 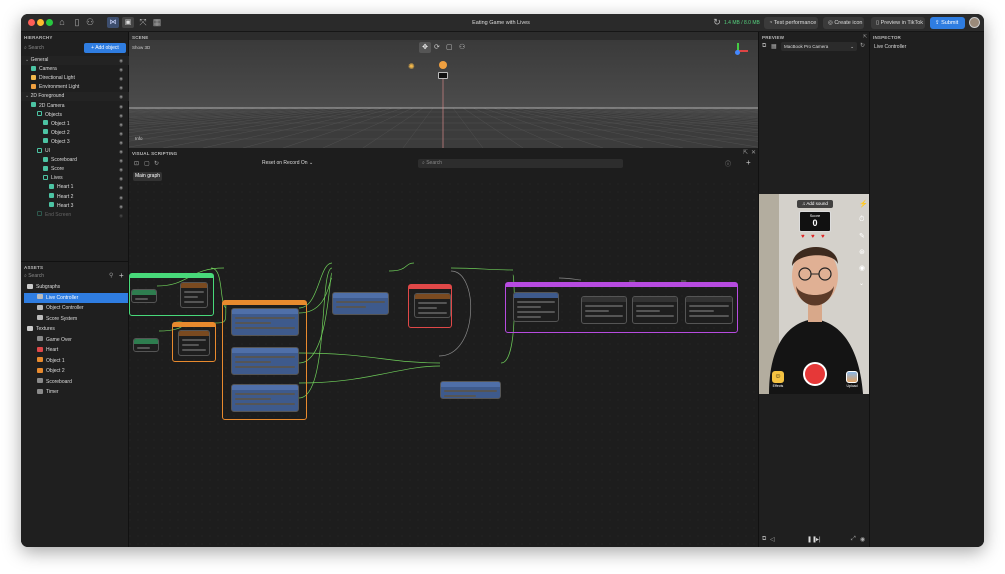 What do you see at coordinates (75, 115) in the screenshot?
I see `hierarchy-item: Objects ◉` at bounding box center [75, 115].